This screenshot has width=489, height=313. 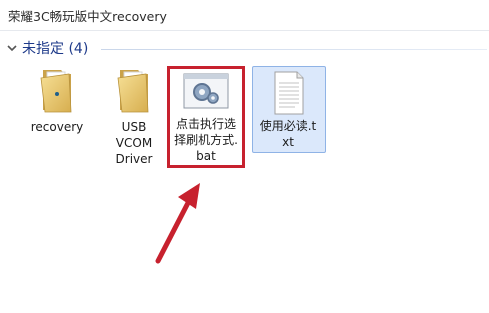 I want to click on file-label: 使用必读.txt, so click(x=288, y=134).